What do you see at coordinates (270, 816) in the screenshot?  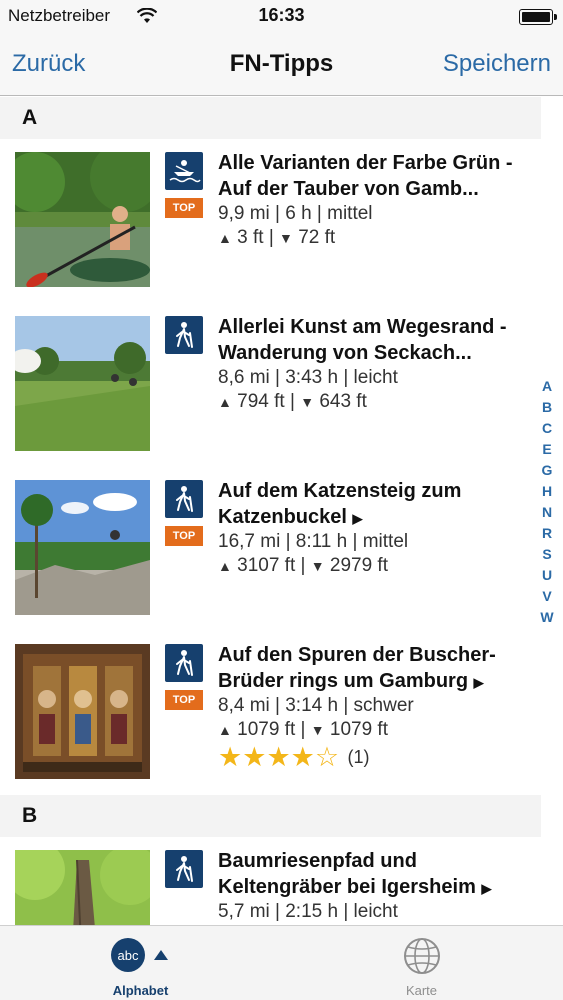 I see `section-header-b: B` at bounding box center [270, 816].